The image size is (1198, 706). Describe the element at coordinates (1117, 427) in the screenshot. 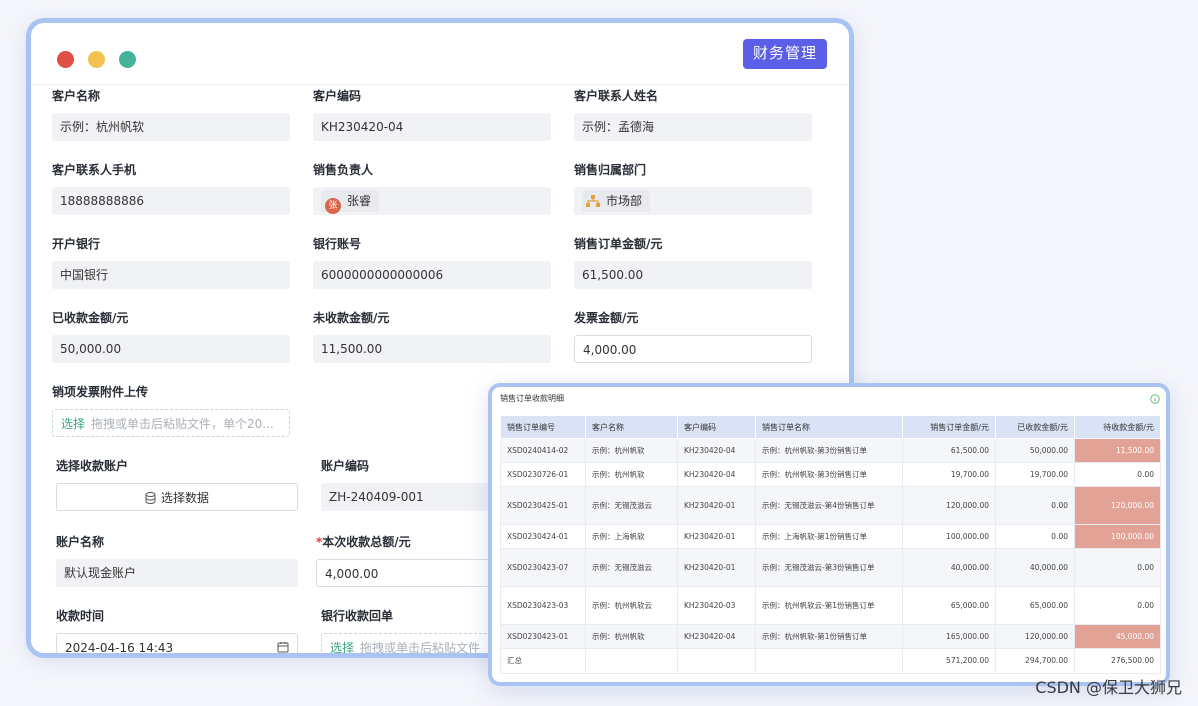

I see `column-header: 待收款金额/元` at that location.